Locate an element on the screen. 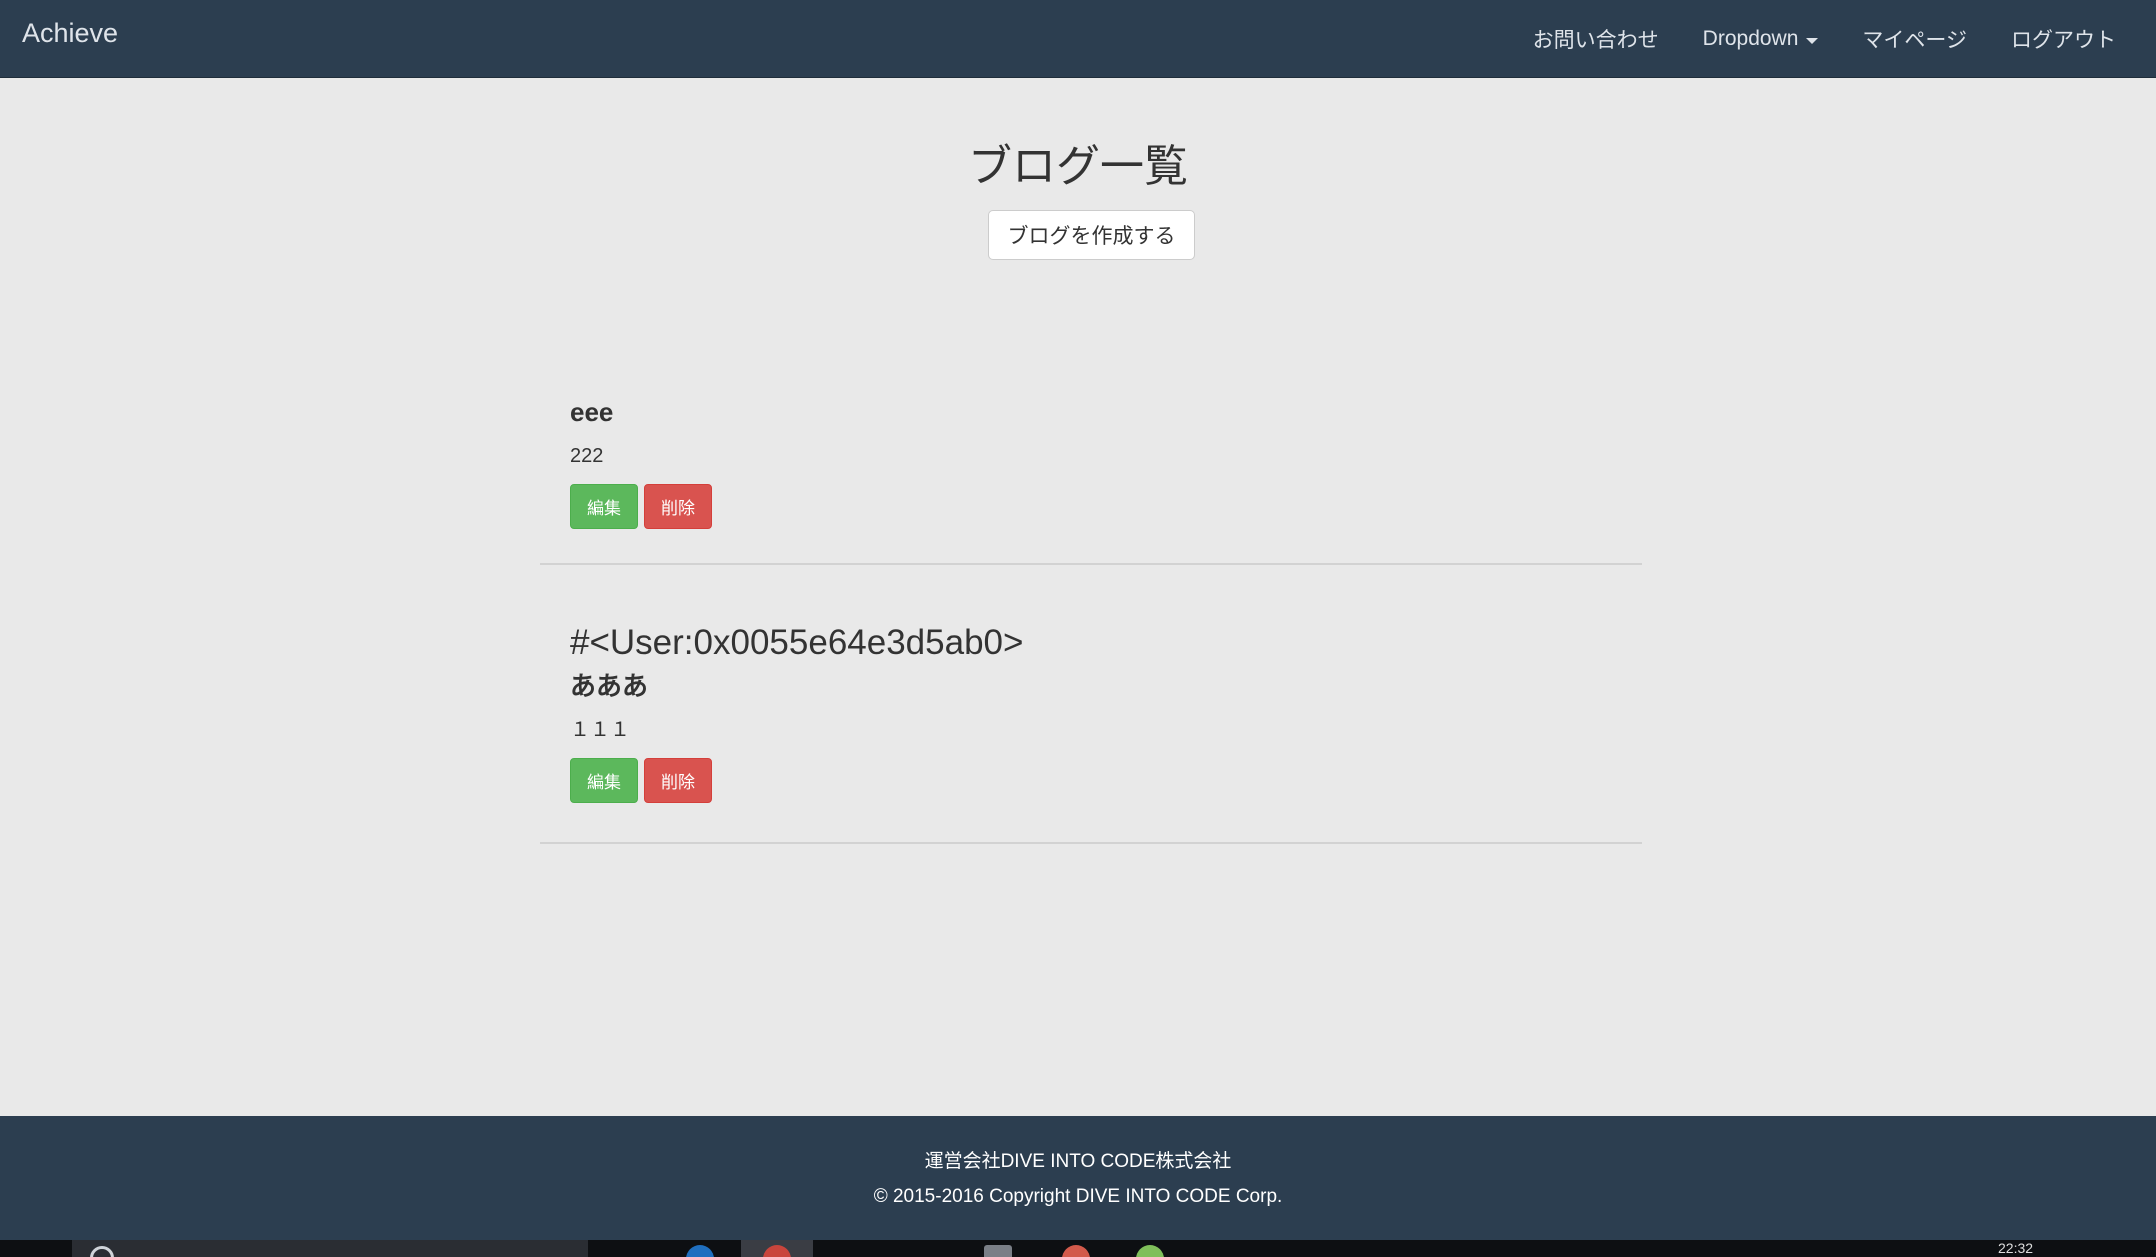 This screenshot has height=1257, width=2156. blog-user: #<User:0x0055e64e3d5ab0> is located at coordinates (797, 642).